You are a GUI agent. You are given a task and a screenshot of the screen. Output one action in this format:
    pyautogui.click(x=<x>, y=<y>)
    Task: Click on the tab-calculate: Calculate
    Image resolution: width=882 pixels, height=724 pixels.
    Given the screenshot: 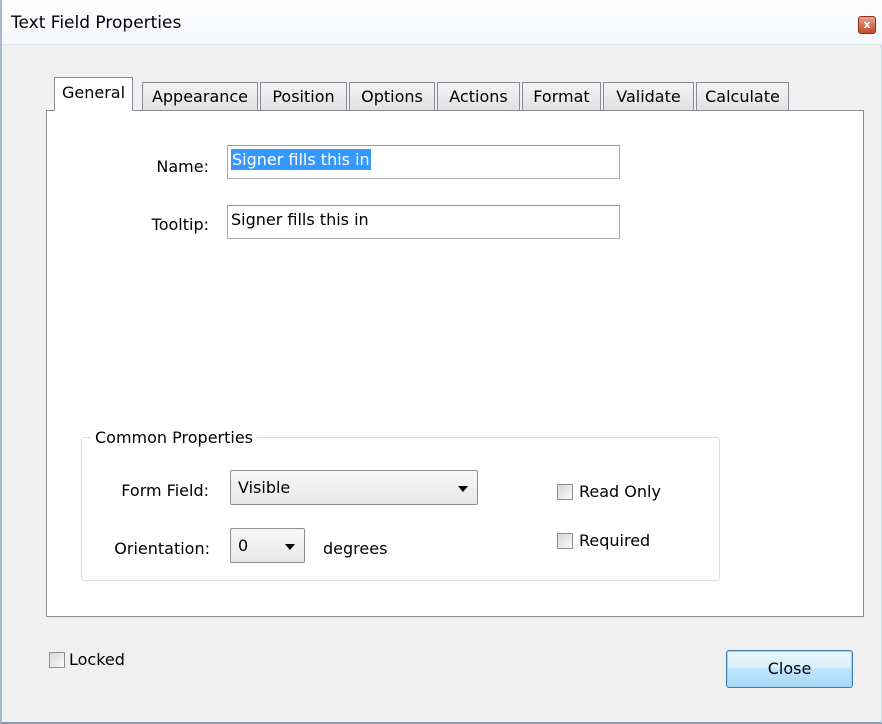 What is the action you would take?
    pyautogui.click(x=742, y=96)
    